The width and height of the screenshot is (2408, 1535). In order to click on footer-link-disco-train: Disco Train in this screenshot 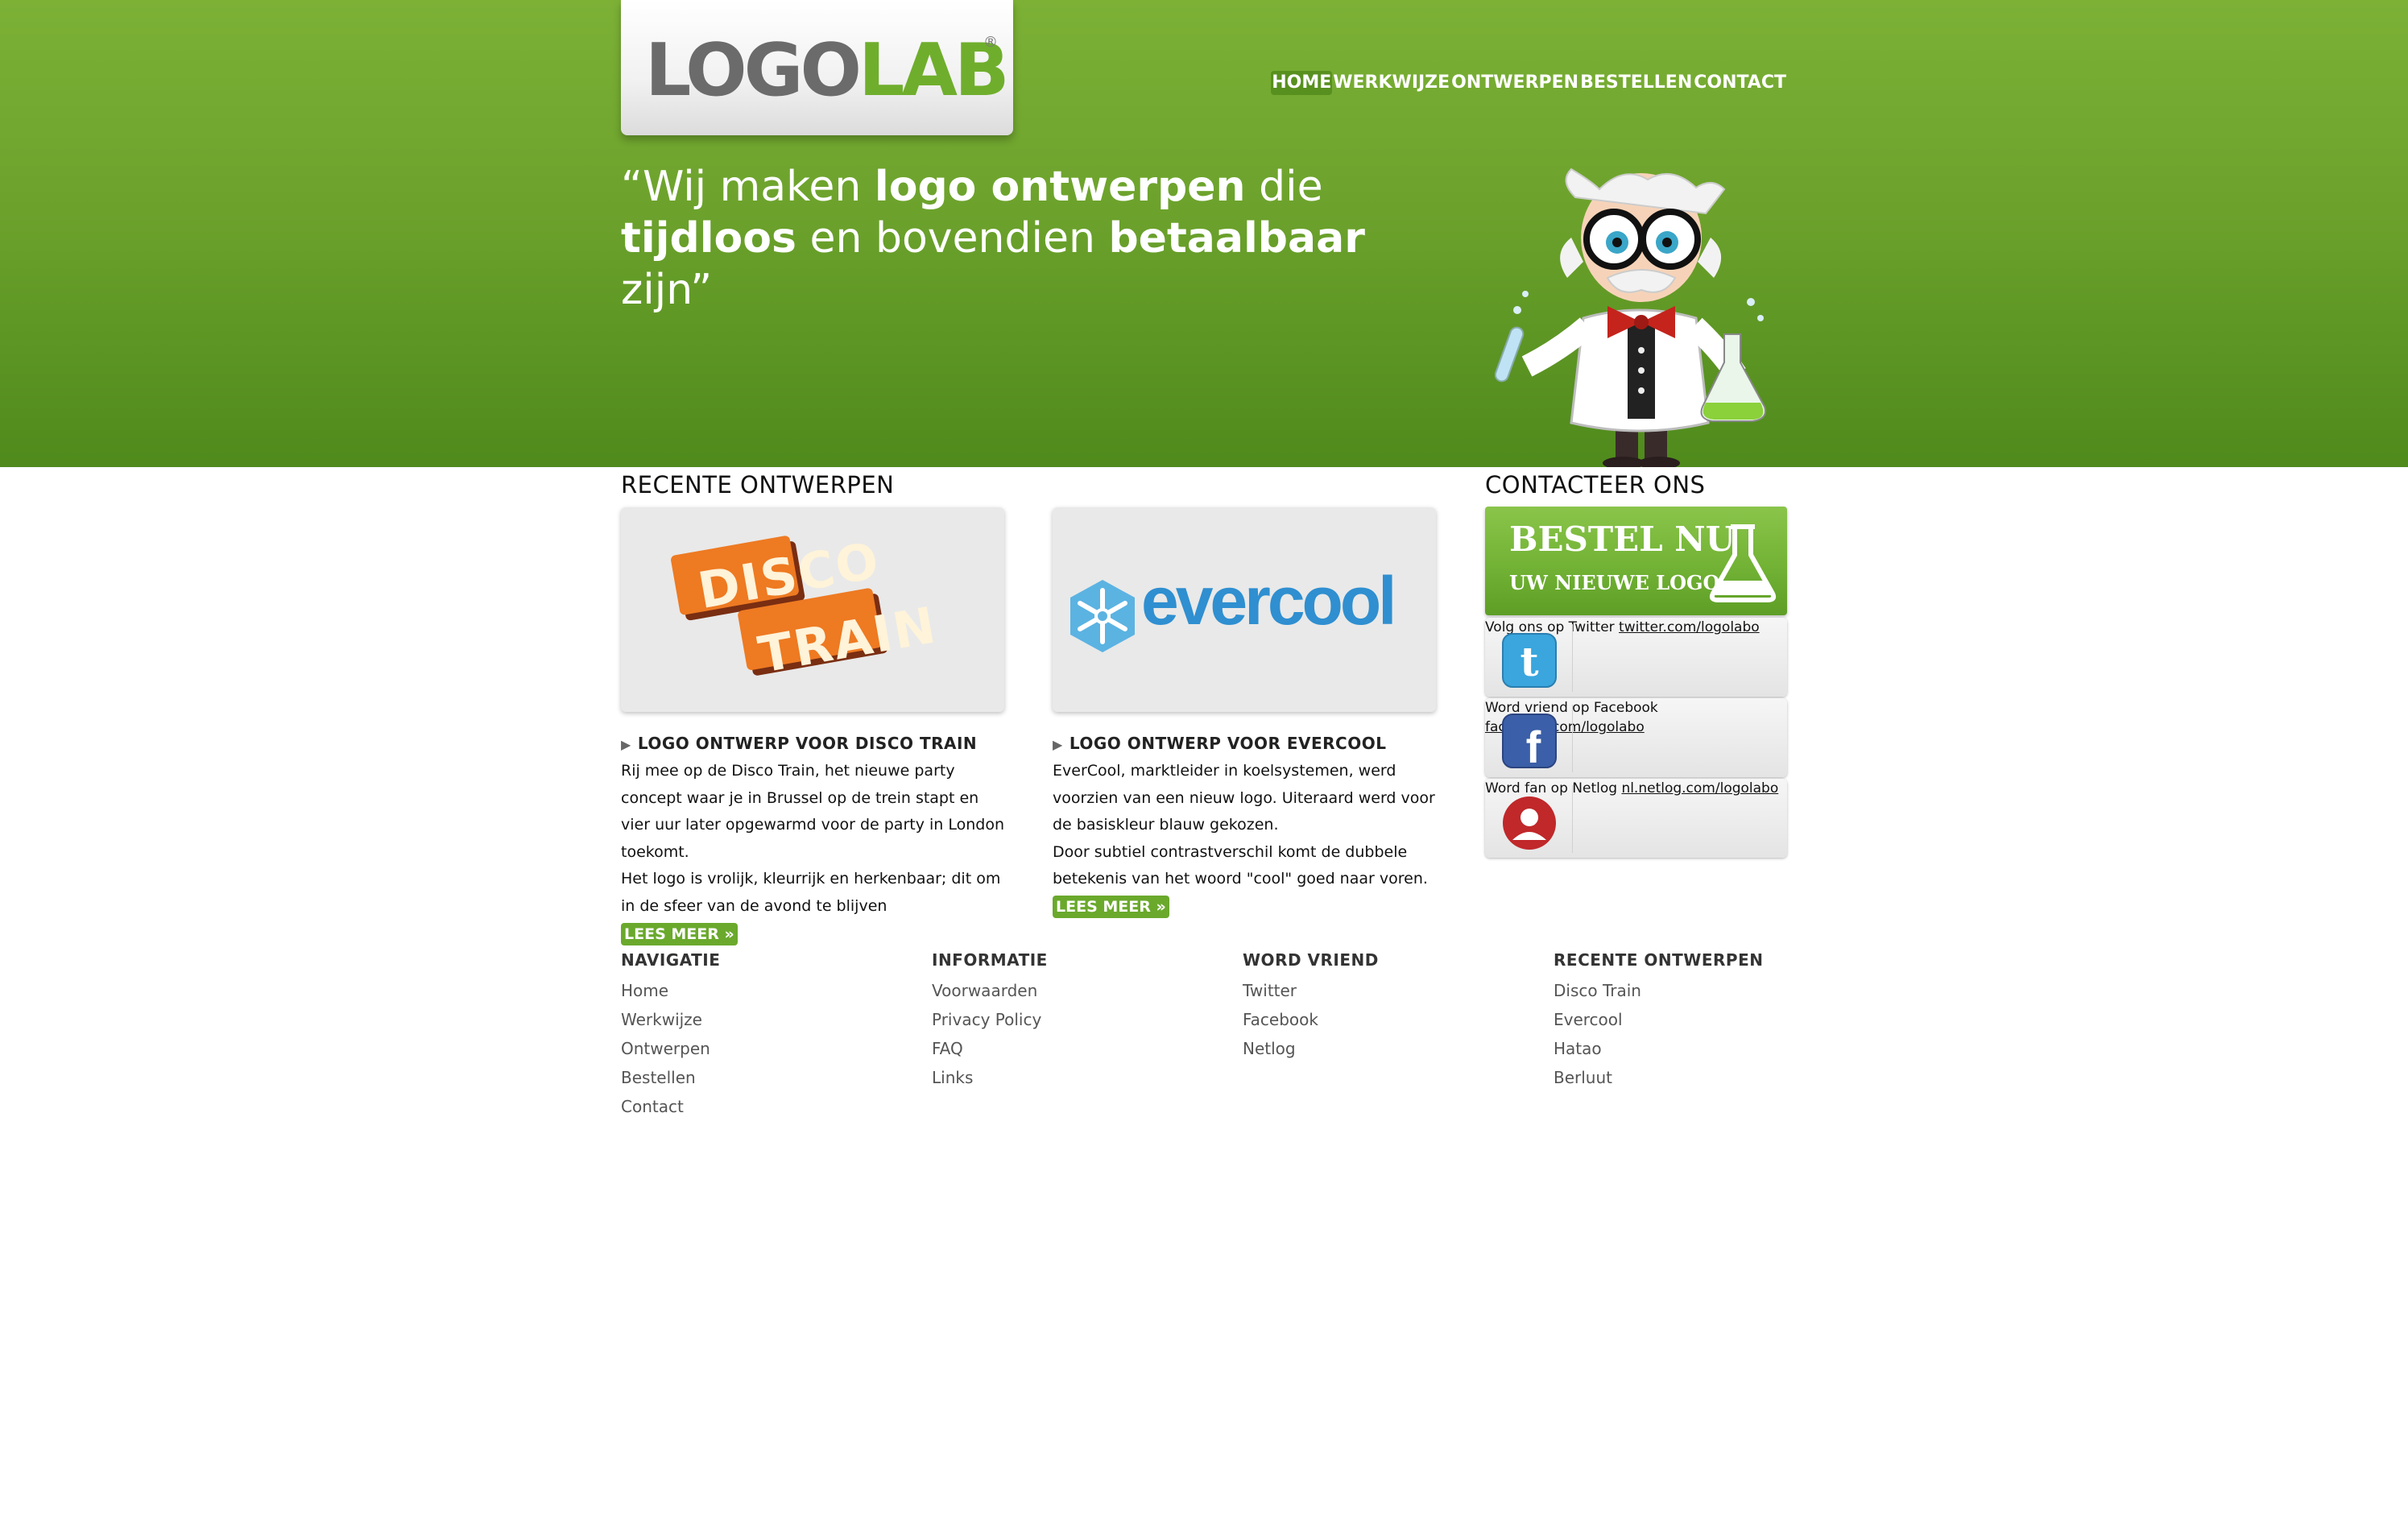, I will do `click(1698, 990)`.